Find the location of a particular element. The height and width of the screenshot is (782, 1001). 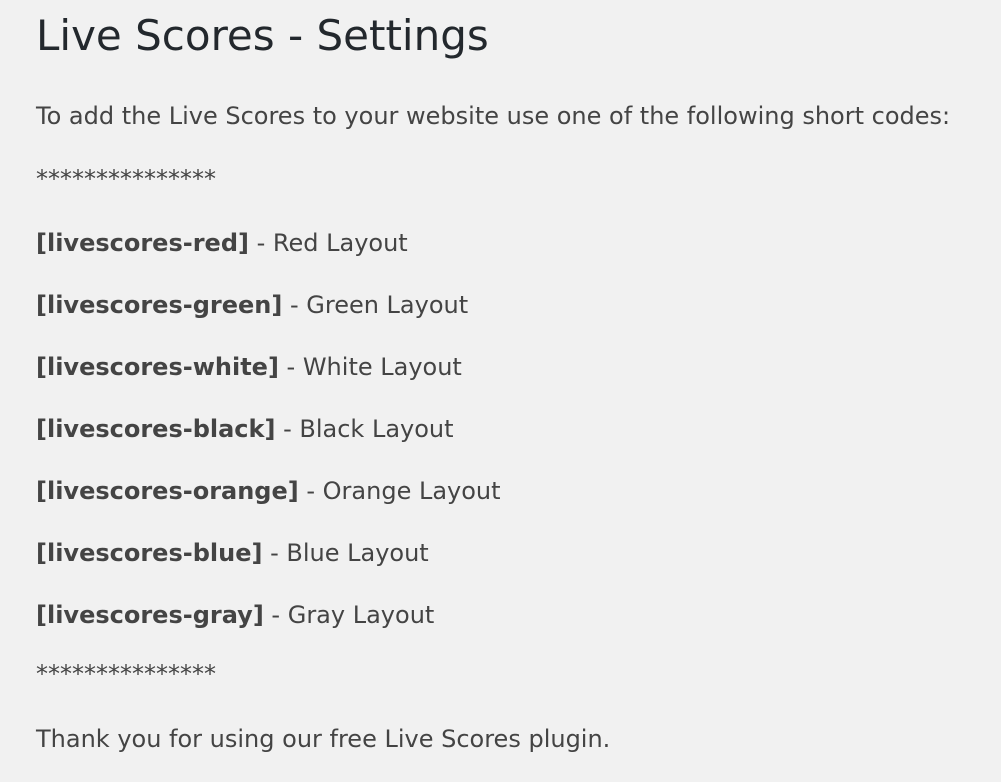

shortcode-description: Orange Layout is located at coordinates (411, 491).